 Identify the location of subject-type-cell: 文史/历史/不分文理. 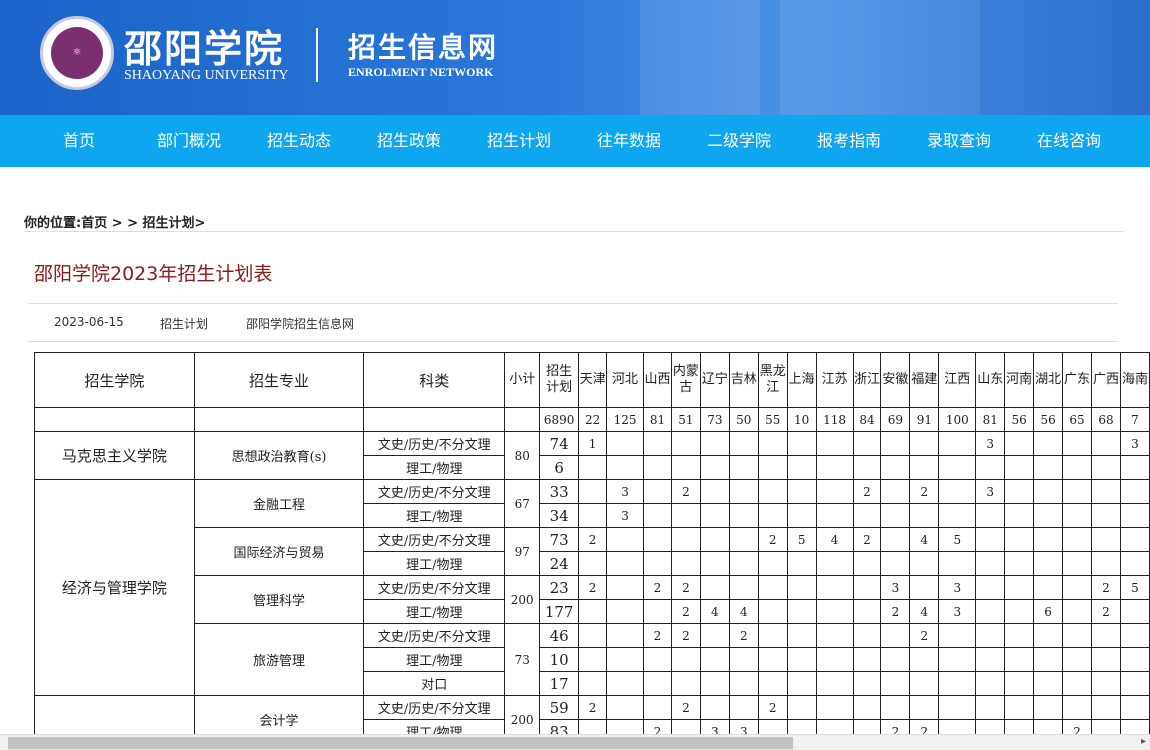
(434, 539).